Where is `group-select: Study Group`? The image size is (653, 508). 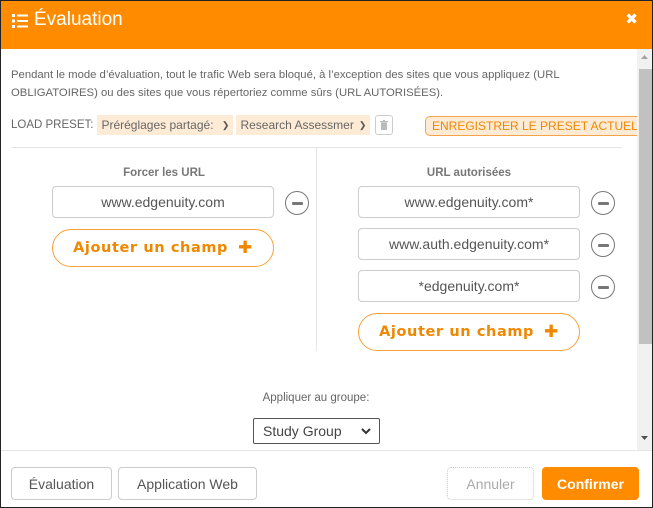
group-select: Study Group is located at coordinates (316, 431).